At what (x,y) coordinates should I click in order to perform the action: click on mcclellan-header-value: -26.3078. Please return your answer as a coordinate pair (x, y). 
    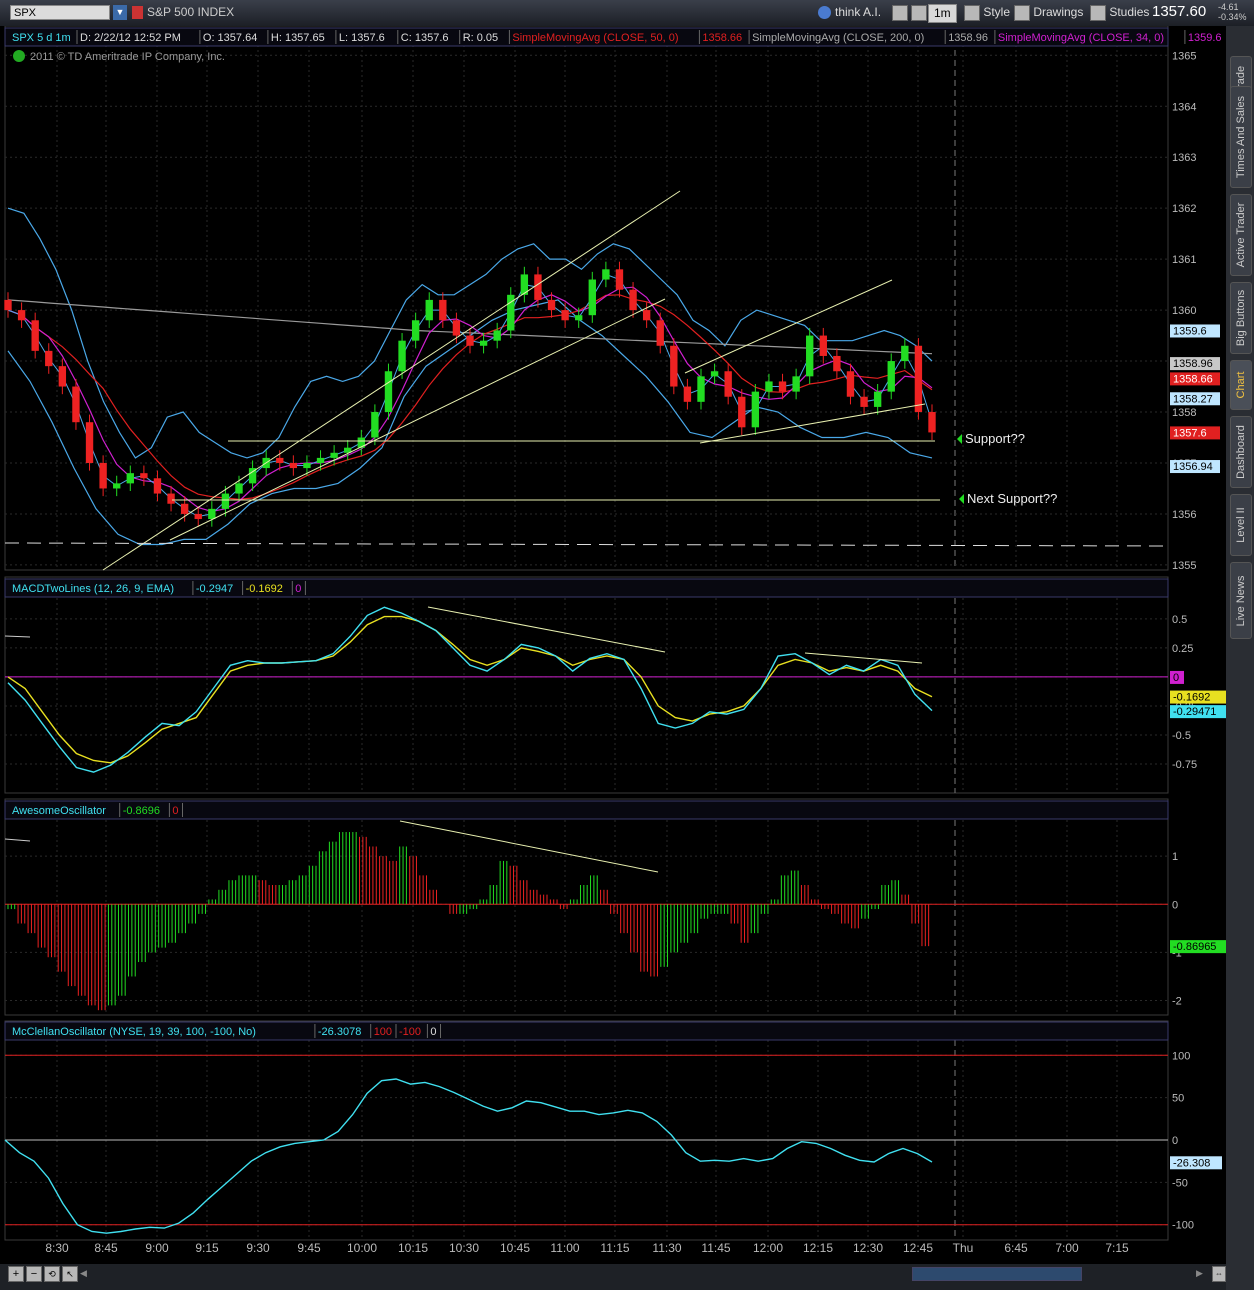
    Looking at the image, I should click on (339, 1032).